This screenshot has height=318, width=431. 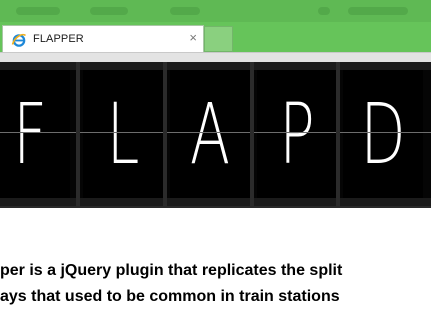 I want to click on flap-tile: D, so click(x=383, y=134).